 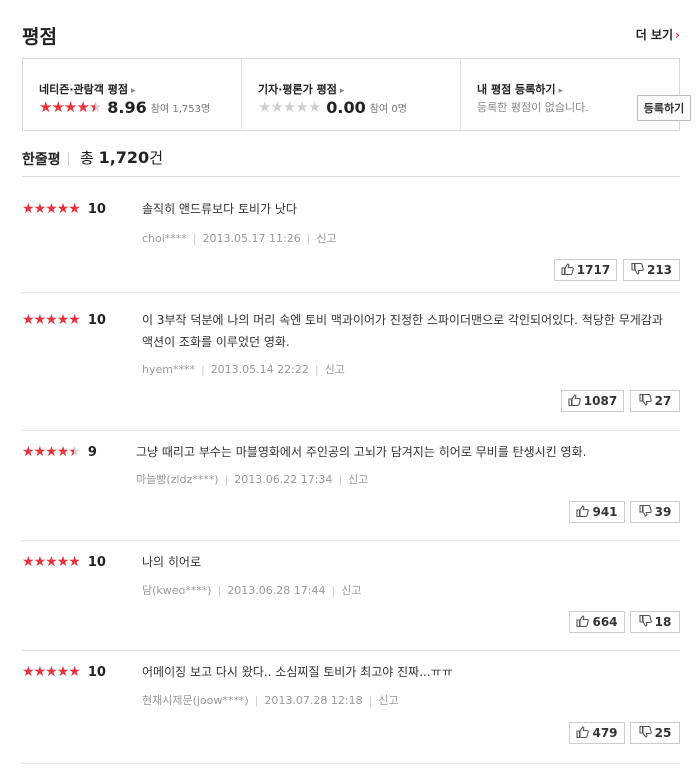 I want to click on like-button: 941, so click(x=597, y=512).